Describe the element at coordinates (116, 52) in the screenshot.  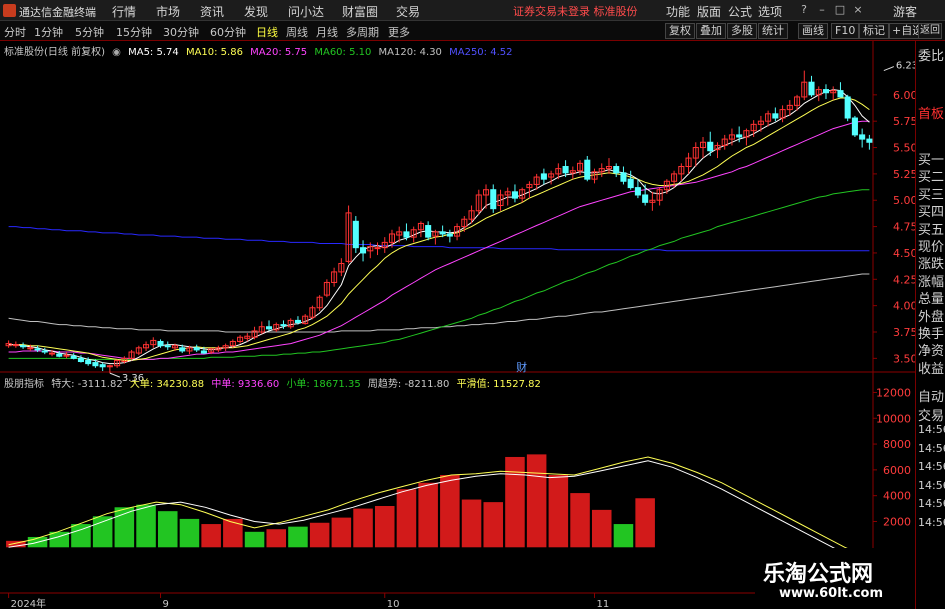
I see `settings-icon: ◉` at that location.